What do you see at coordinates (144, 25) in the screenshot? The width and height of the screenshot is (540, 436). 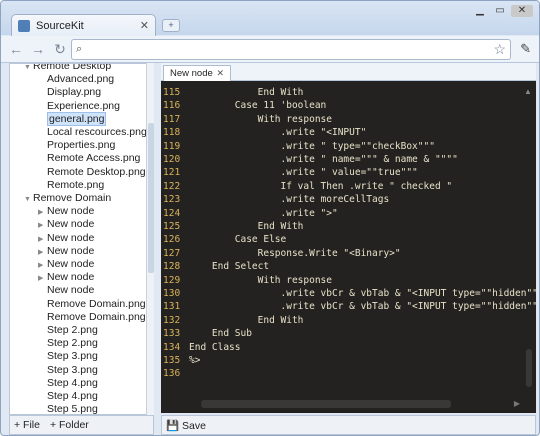 I see `tab-close-icon: ✕` at bounding box center [144, 25].